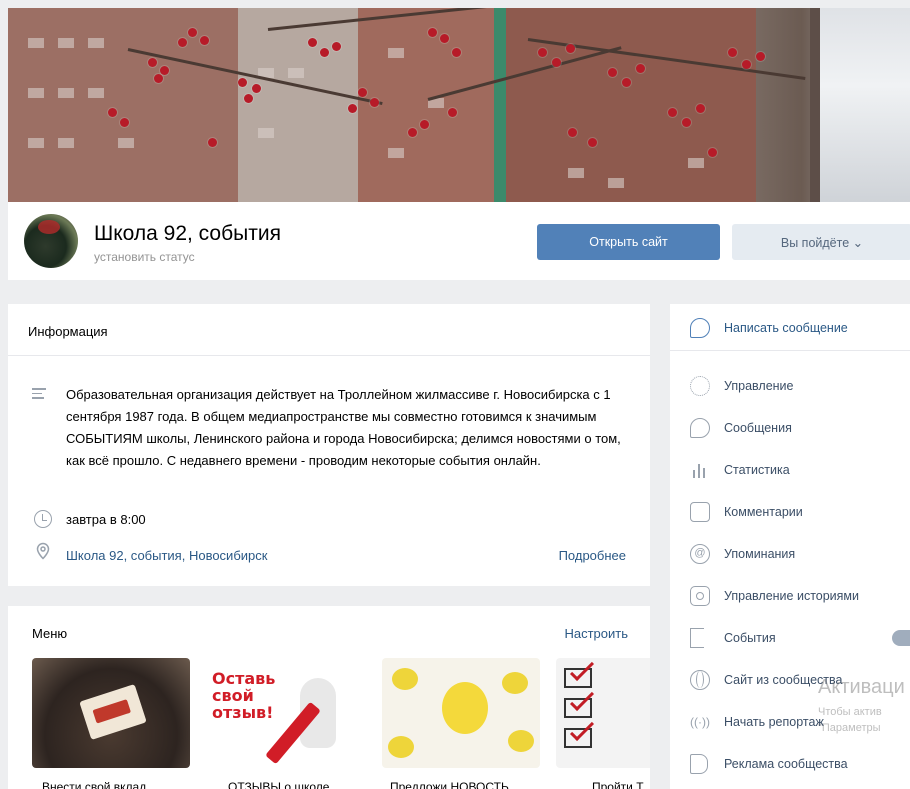 The width and height of the screenshot is (910, 789). What do you see at coordinates (700, 722) in the screenshot?
I see `live-icon: ((·))` at bounding box center [700, 722].